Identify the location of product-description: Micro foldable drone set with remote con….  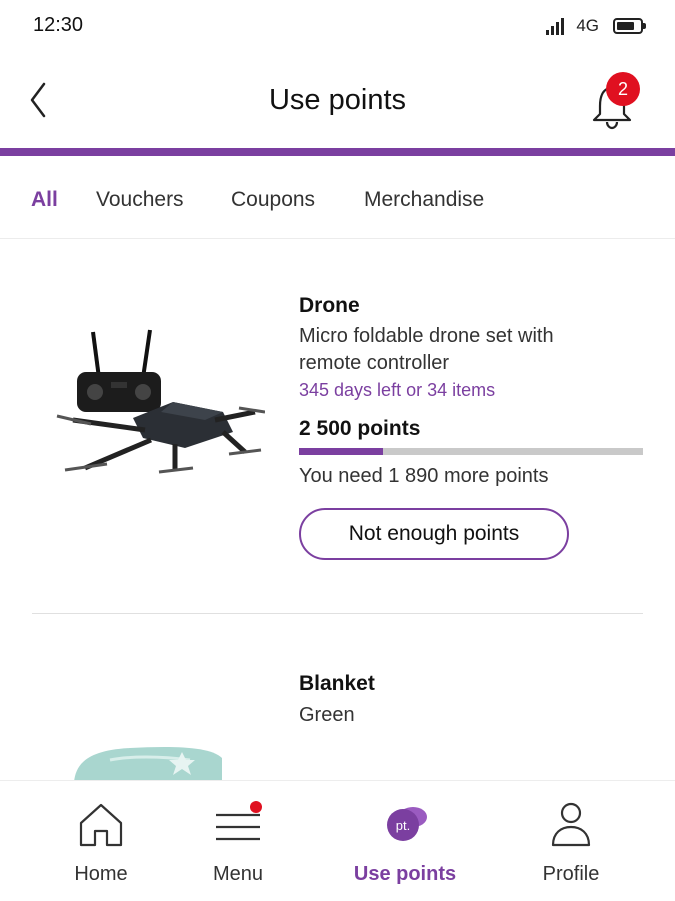
(426, 349).